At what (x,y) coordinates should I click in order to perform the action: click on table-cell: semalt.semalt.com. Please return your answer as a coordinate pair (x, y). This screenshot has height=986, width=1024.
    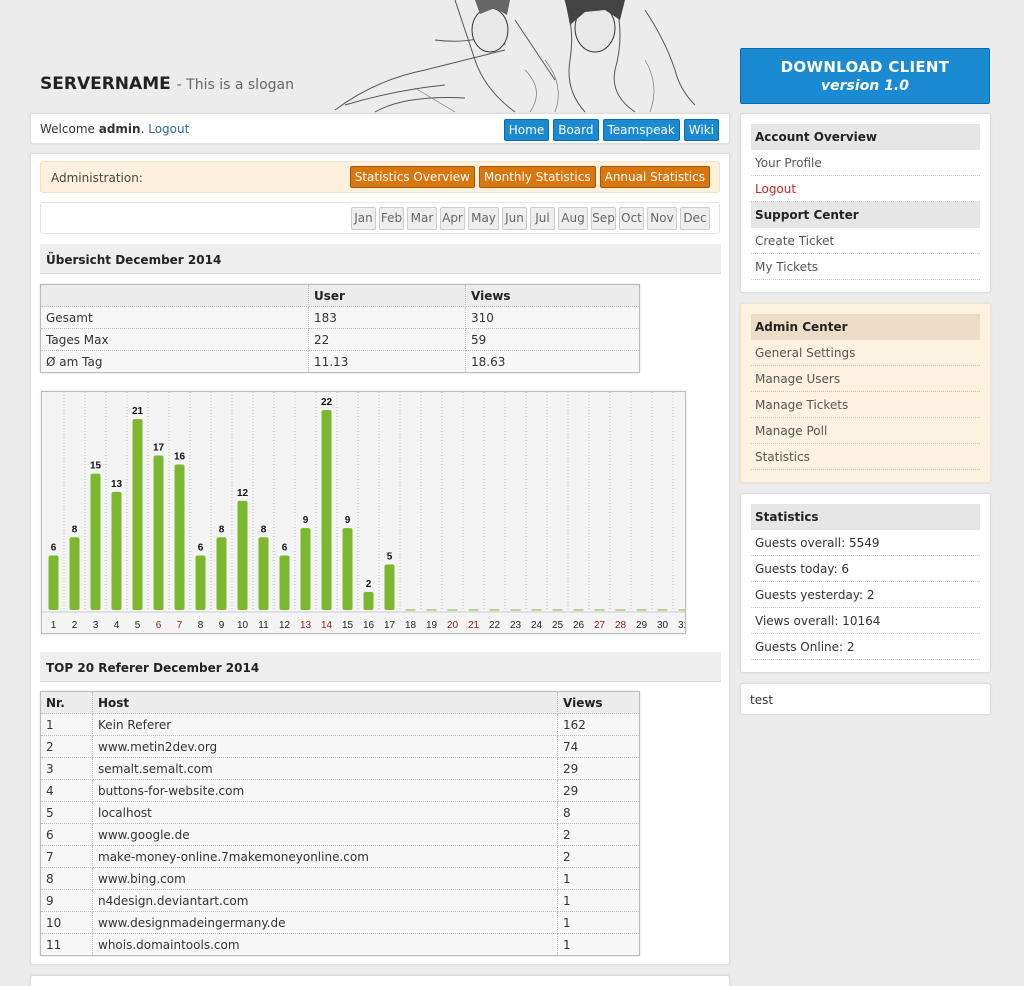
    Looking at the image, I should click on (325, 768).